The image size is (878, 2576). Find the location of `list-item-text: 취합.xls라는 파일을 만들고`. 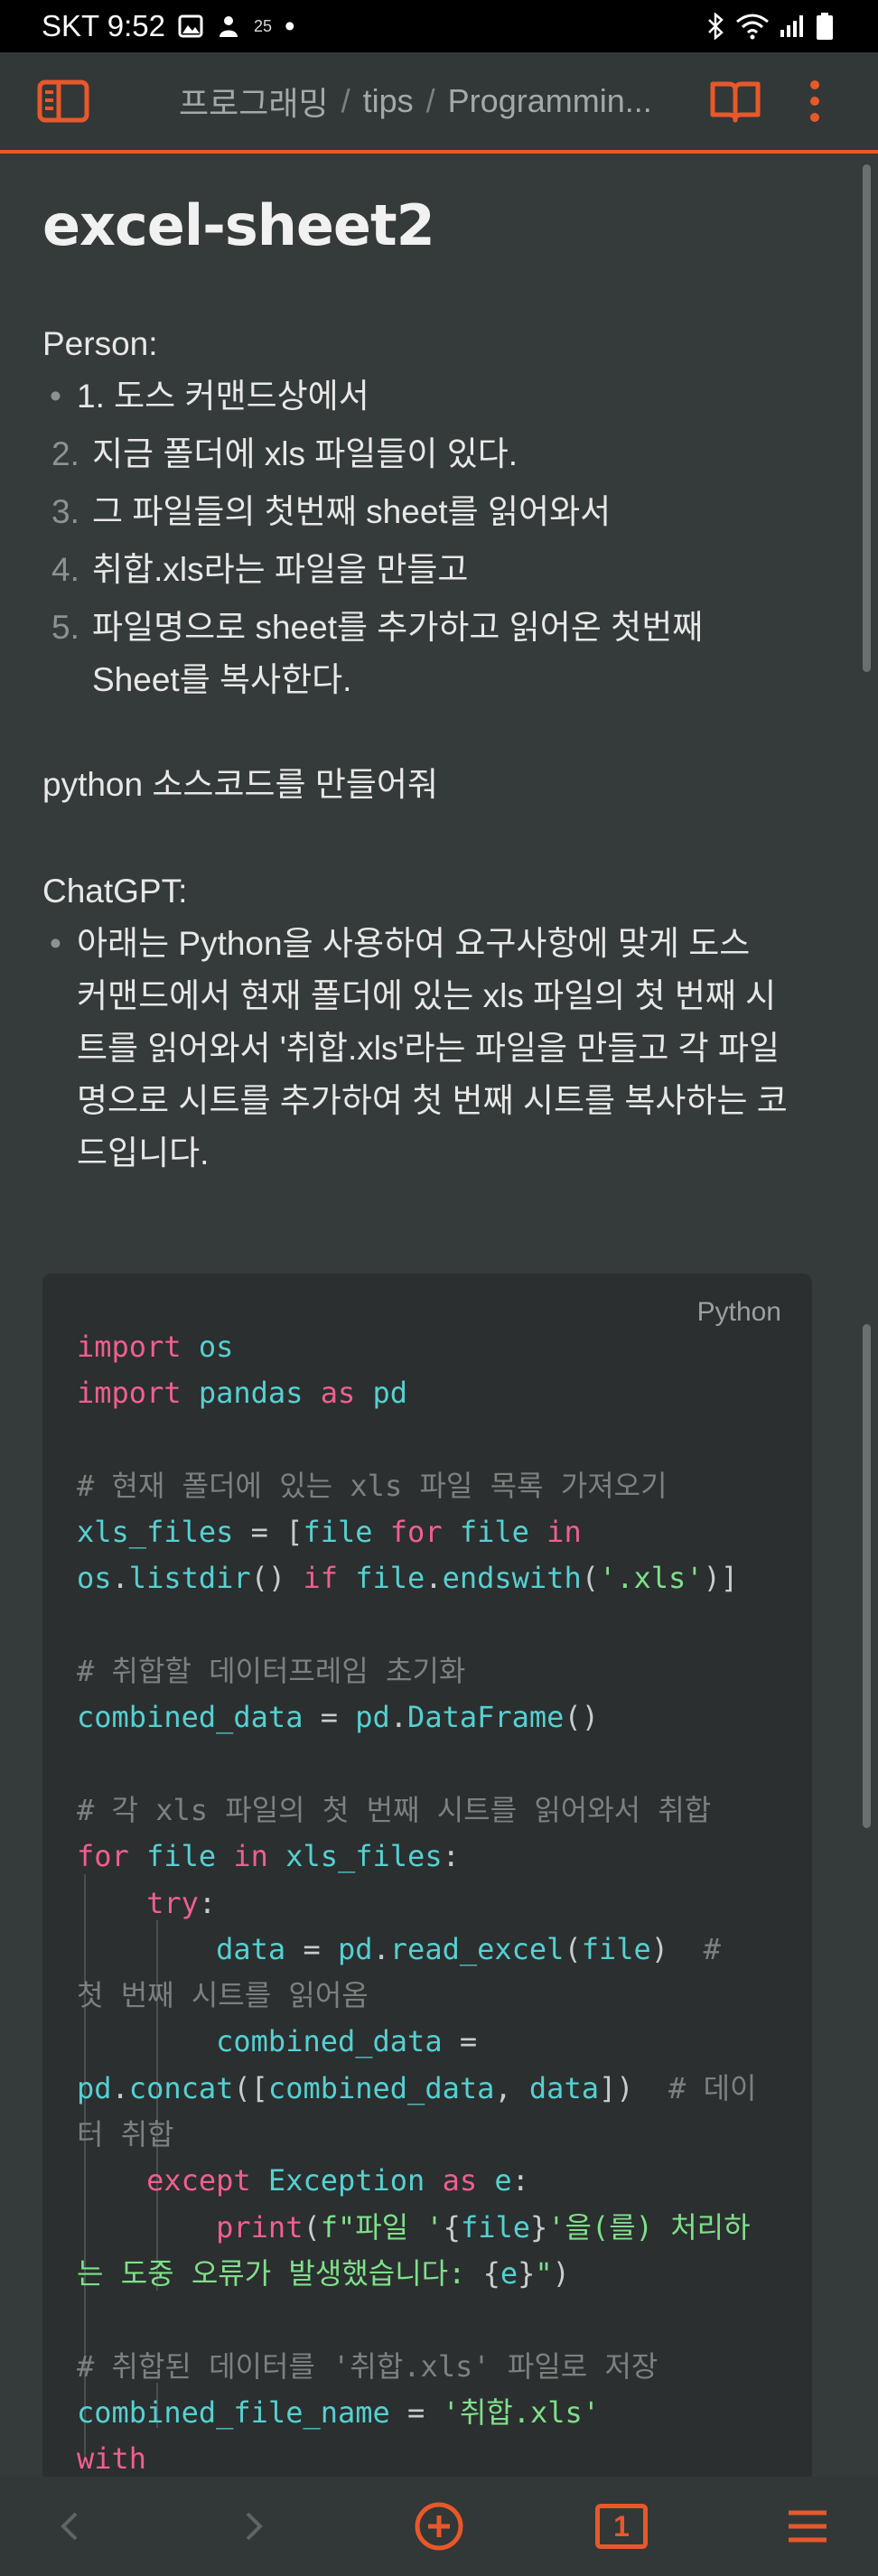

list-item-text: 취합.xls라는 파일을 만들고 is located at coordinates (280, 570).